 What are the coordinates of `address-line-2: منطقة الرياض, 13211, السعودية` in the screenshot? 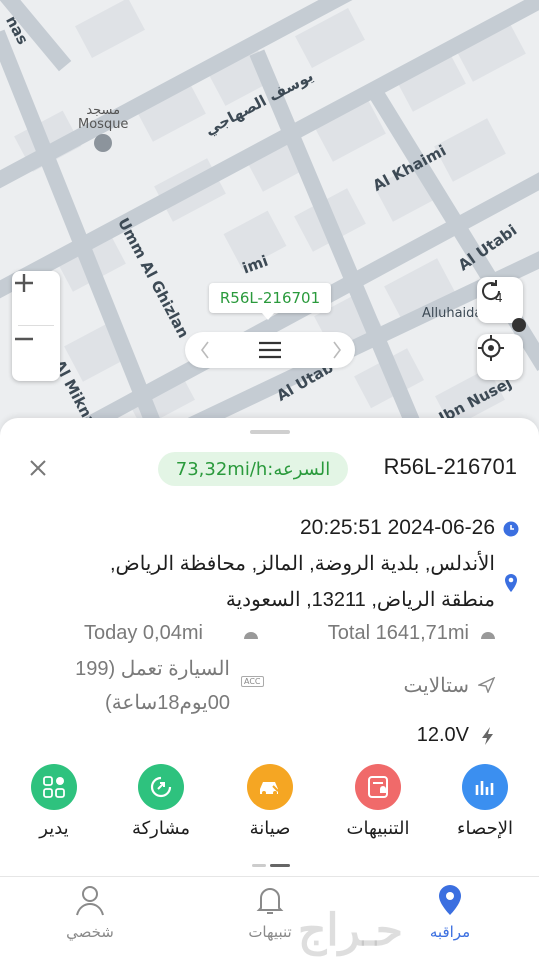 It's located at (360, 600).